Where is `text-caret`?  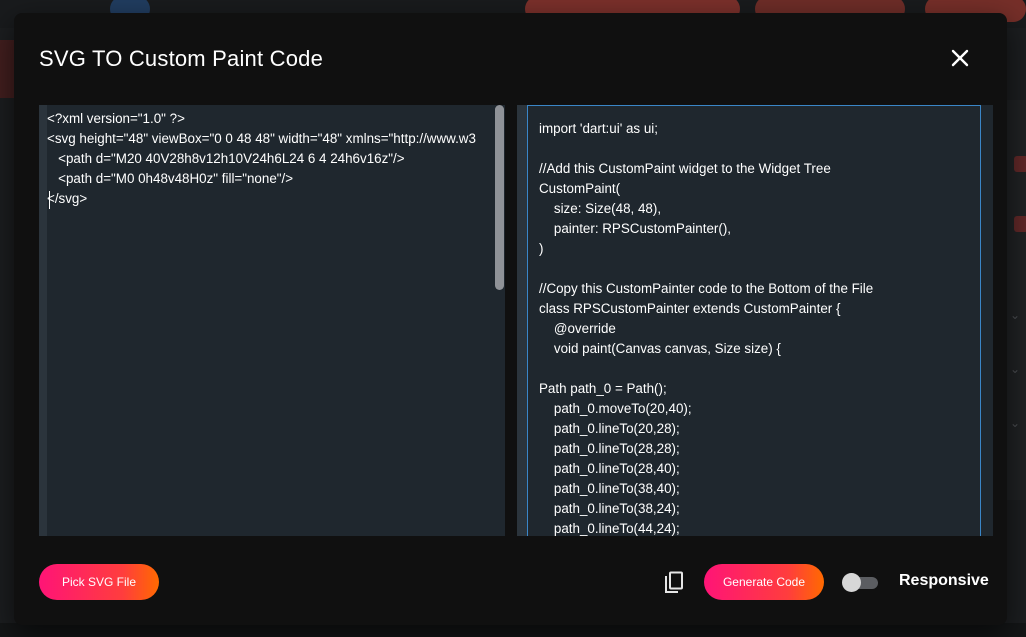 text-caret is located at coordinates (49, 200).